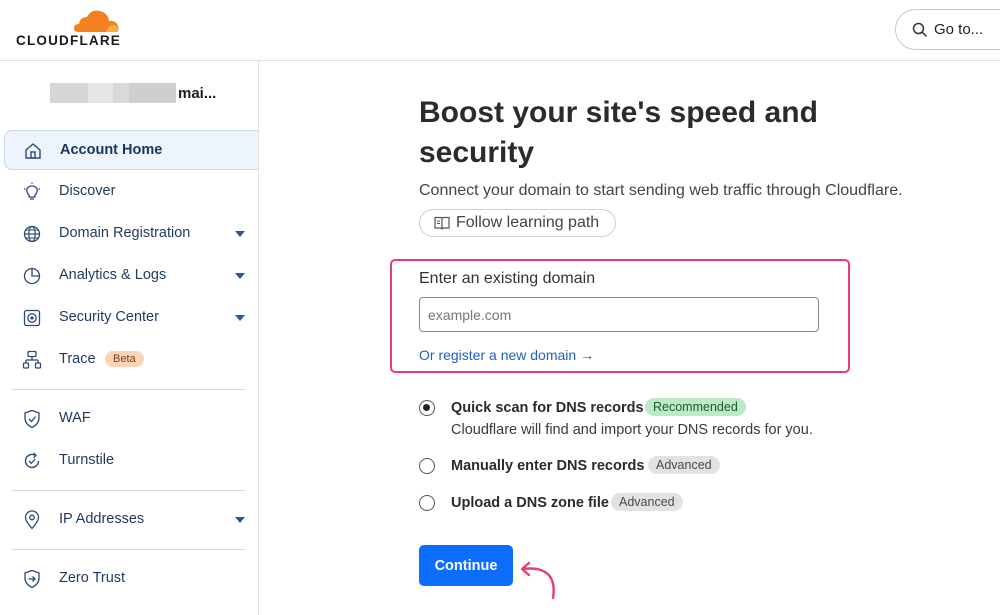  Describe the element at coordinates (32, 234) in the screenshot. I see `globe-icon` at that location.